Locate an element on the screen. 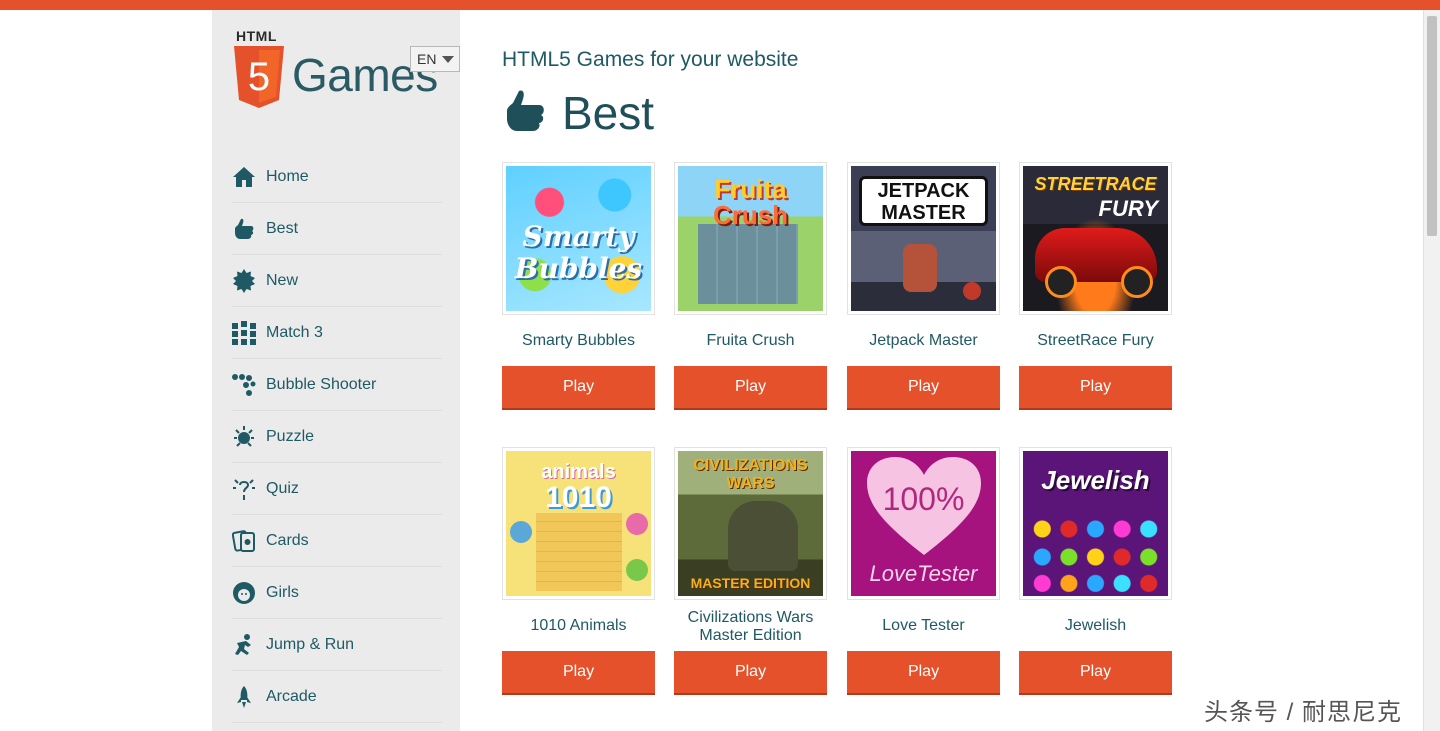 This screenshot has width=1440, height=731. chevron-down-icon is located at coordinates (448, 59).